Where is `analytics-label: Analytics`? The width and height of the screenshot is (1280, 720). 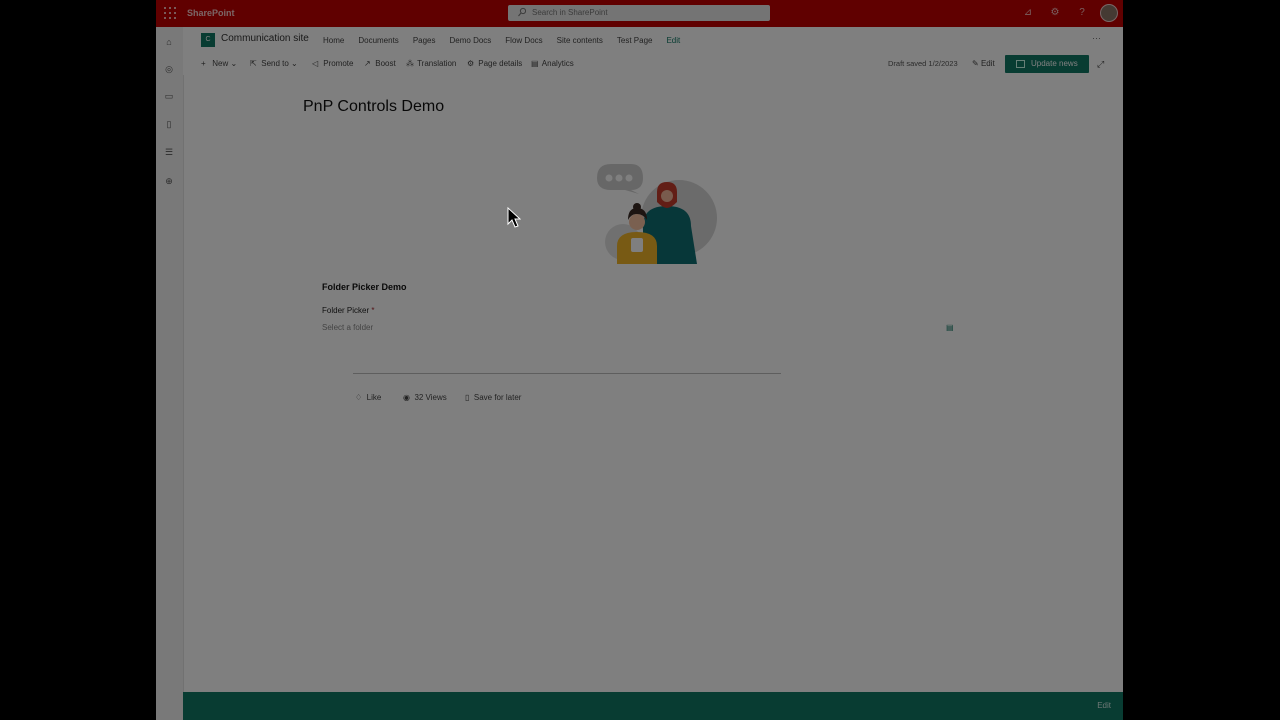 analytics-label: Analytics is located at coordinates (557, 63).